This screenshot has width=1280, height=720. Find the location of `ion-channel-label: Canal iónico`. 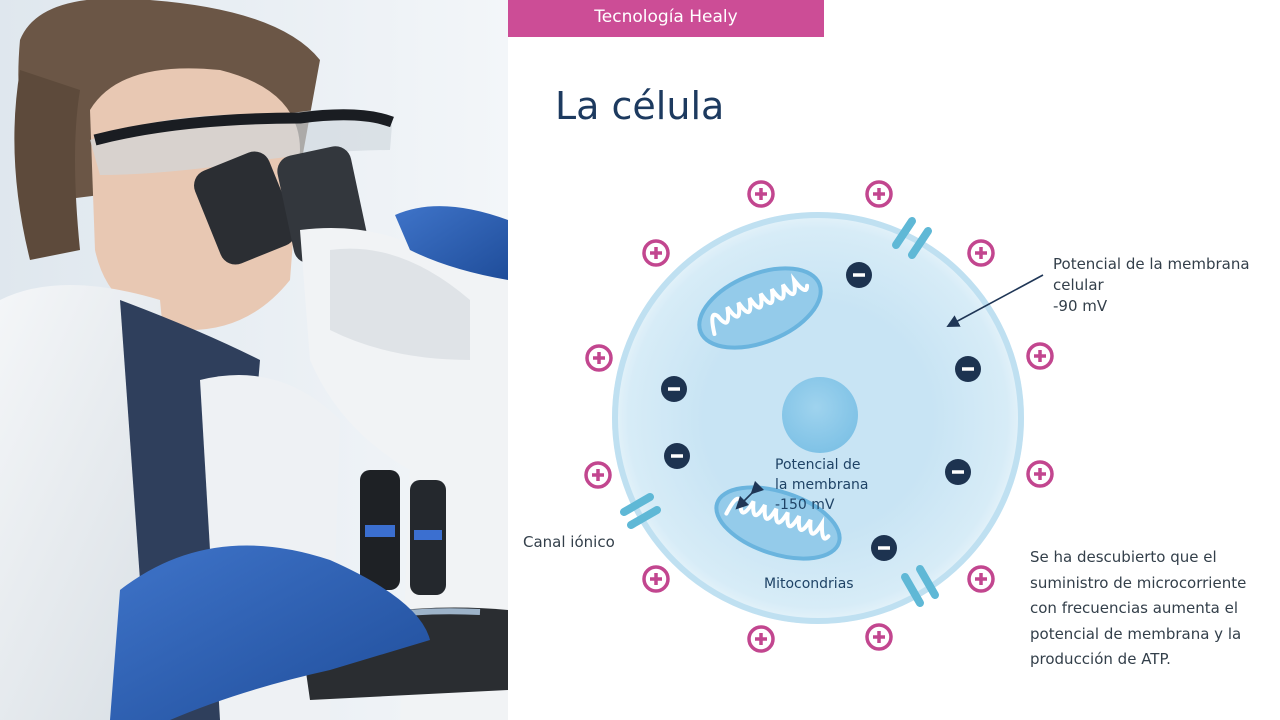

ion-channel-label: Canal iónico is located at coordinates (569, 542).